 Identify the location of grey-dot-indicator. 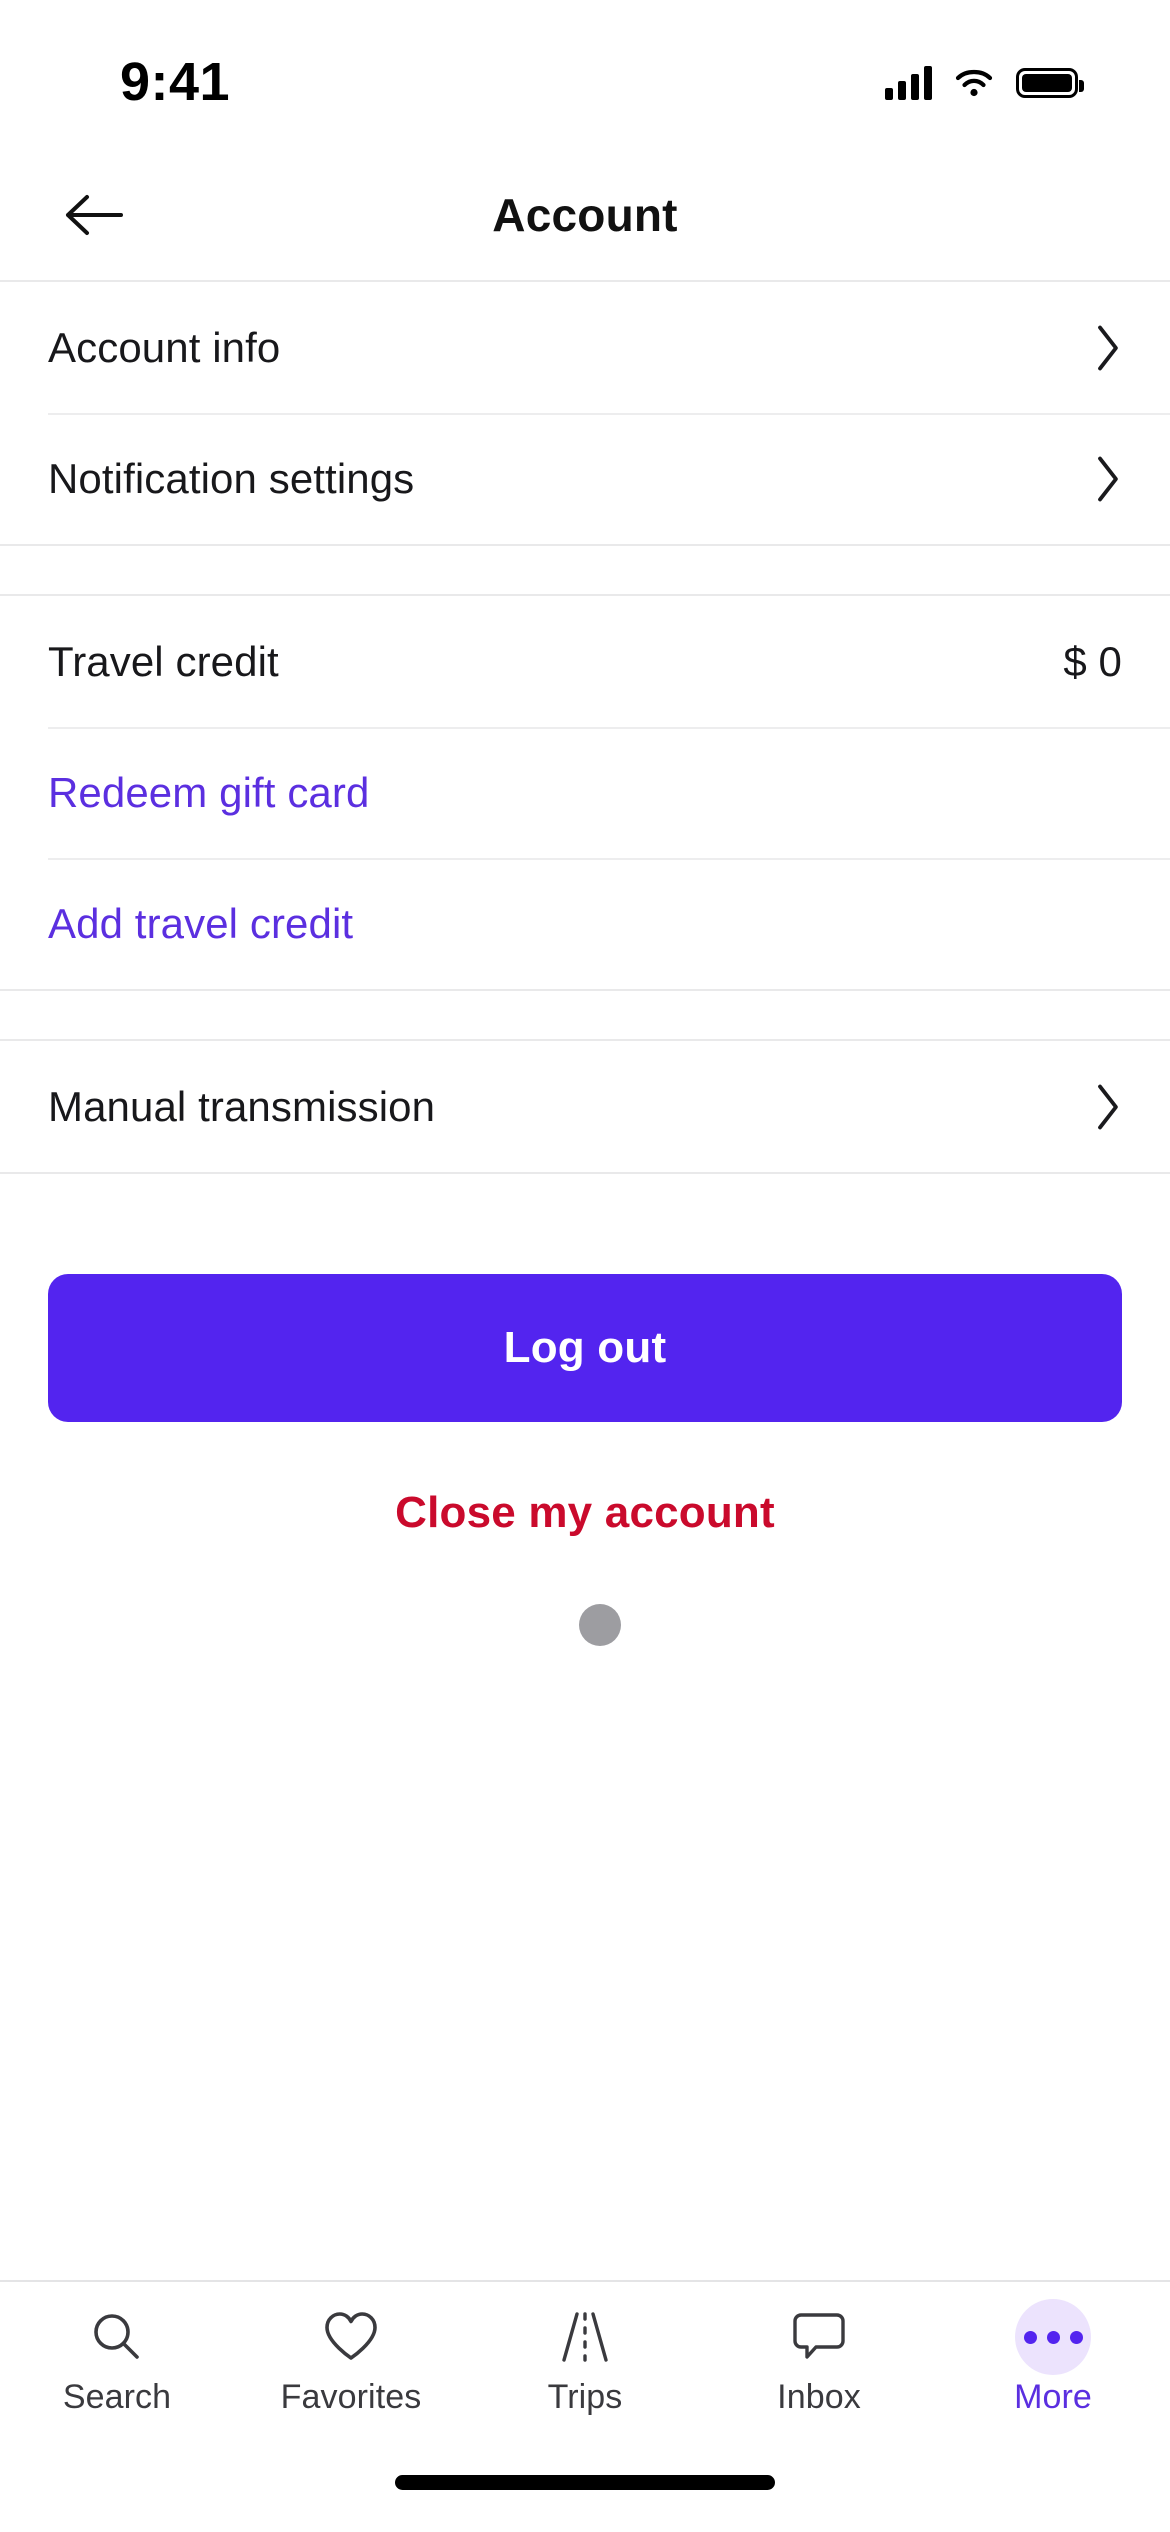
(600, 1625).